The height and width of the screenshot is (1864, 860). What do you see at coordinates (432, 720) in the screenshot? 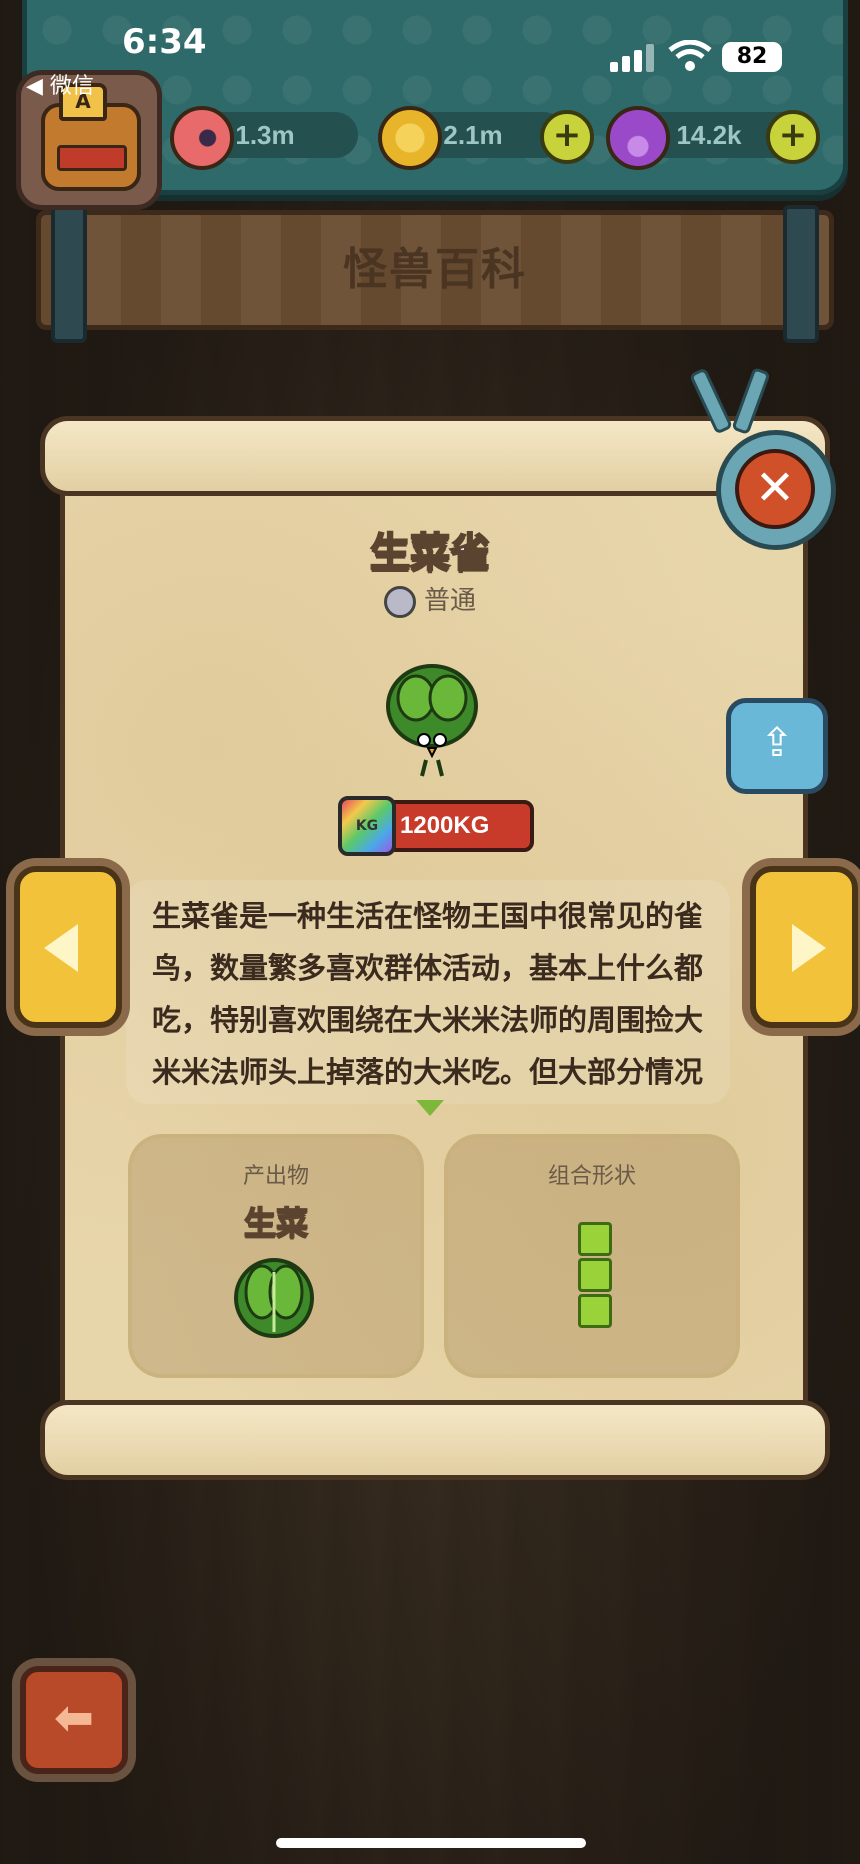
I see `lettuce-bird-image` at bounding box center [432, 720].